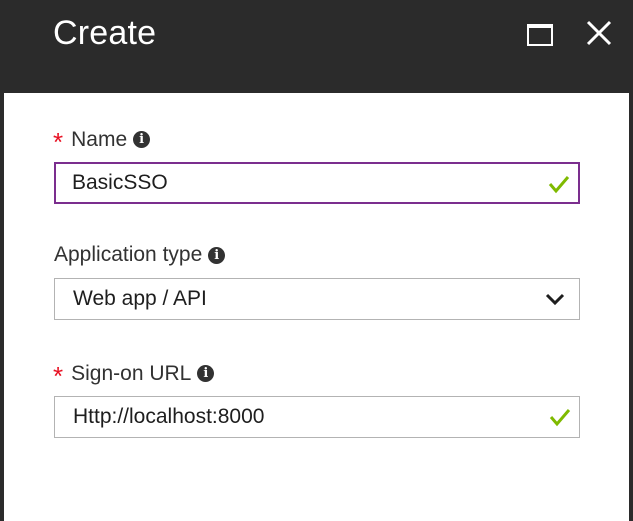  I want to click on signon-url-label-row: * Sign-on URL i, so click(134, 374).